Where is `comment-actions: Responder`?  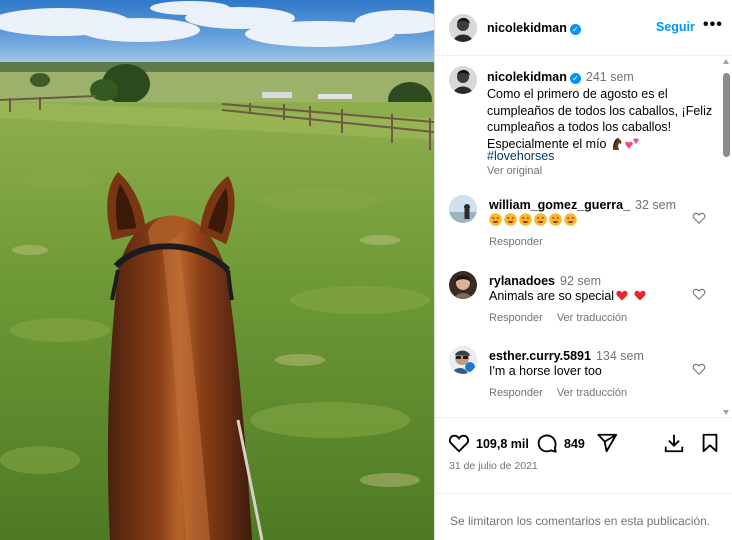 comment-actions: Responder is located at coordinates (523, 242).